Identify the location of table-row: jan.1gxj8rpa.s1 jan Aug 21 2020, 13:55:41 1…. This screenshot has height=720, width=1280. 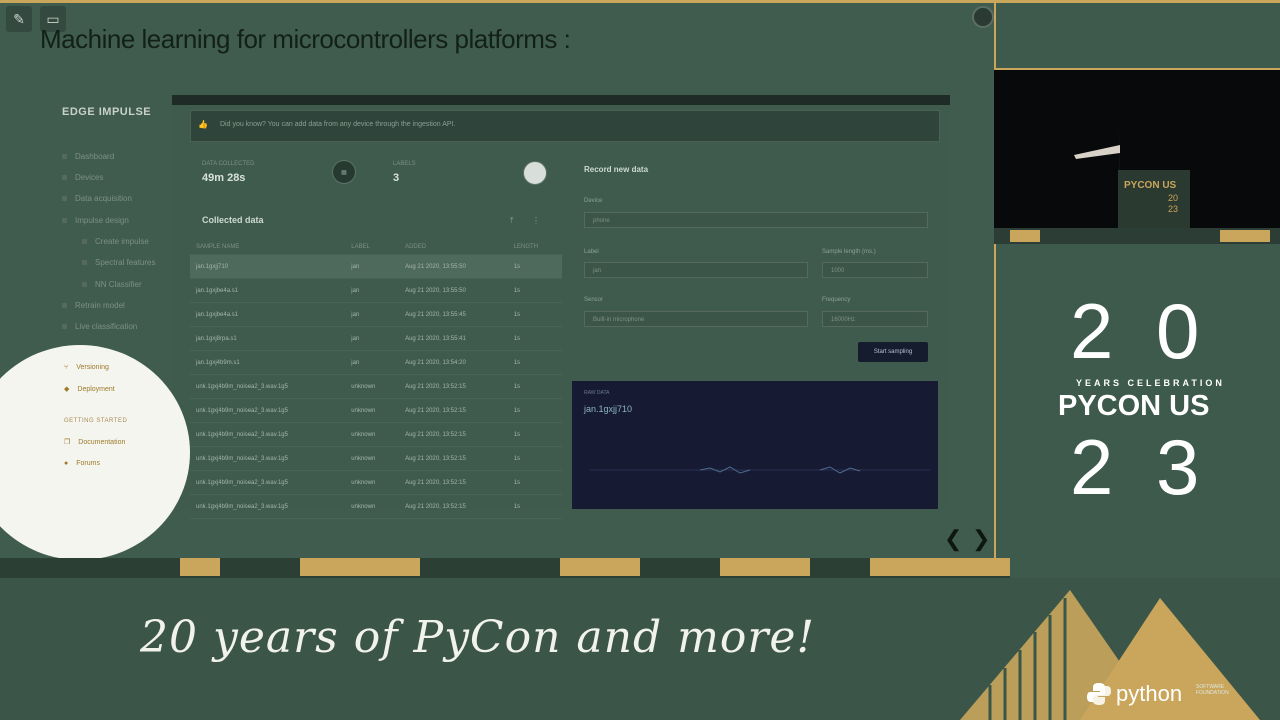
(376, 338).